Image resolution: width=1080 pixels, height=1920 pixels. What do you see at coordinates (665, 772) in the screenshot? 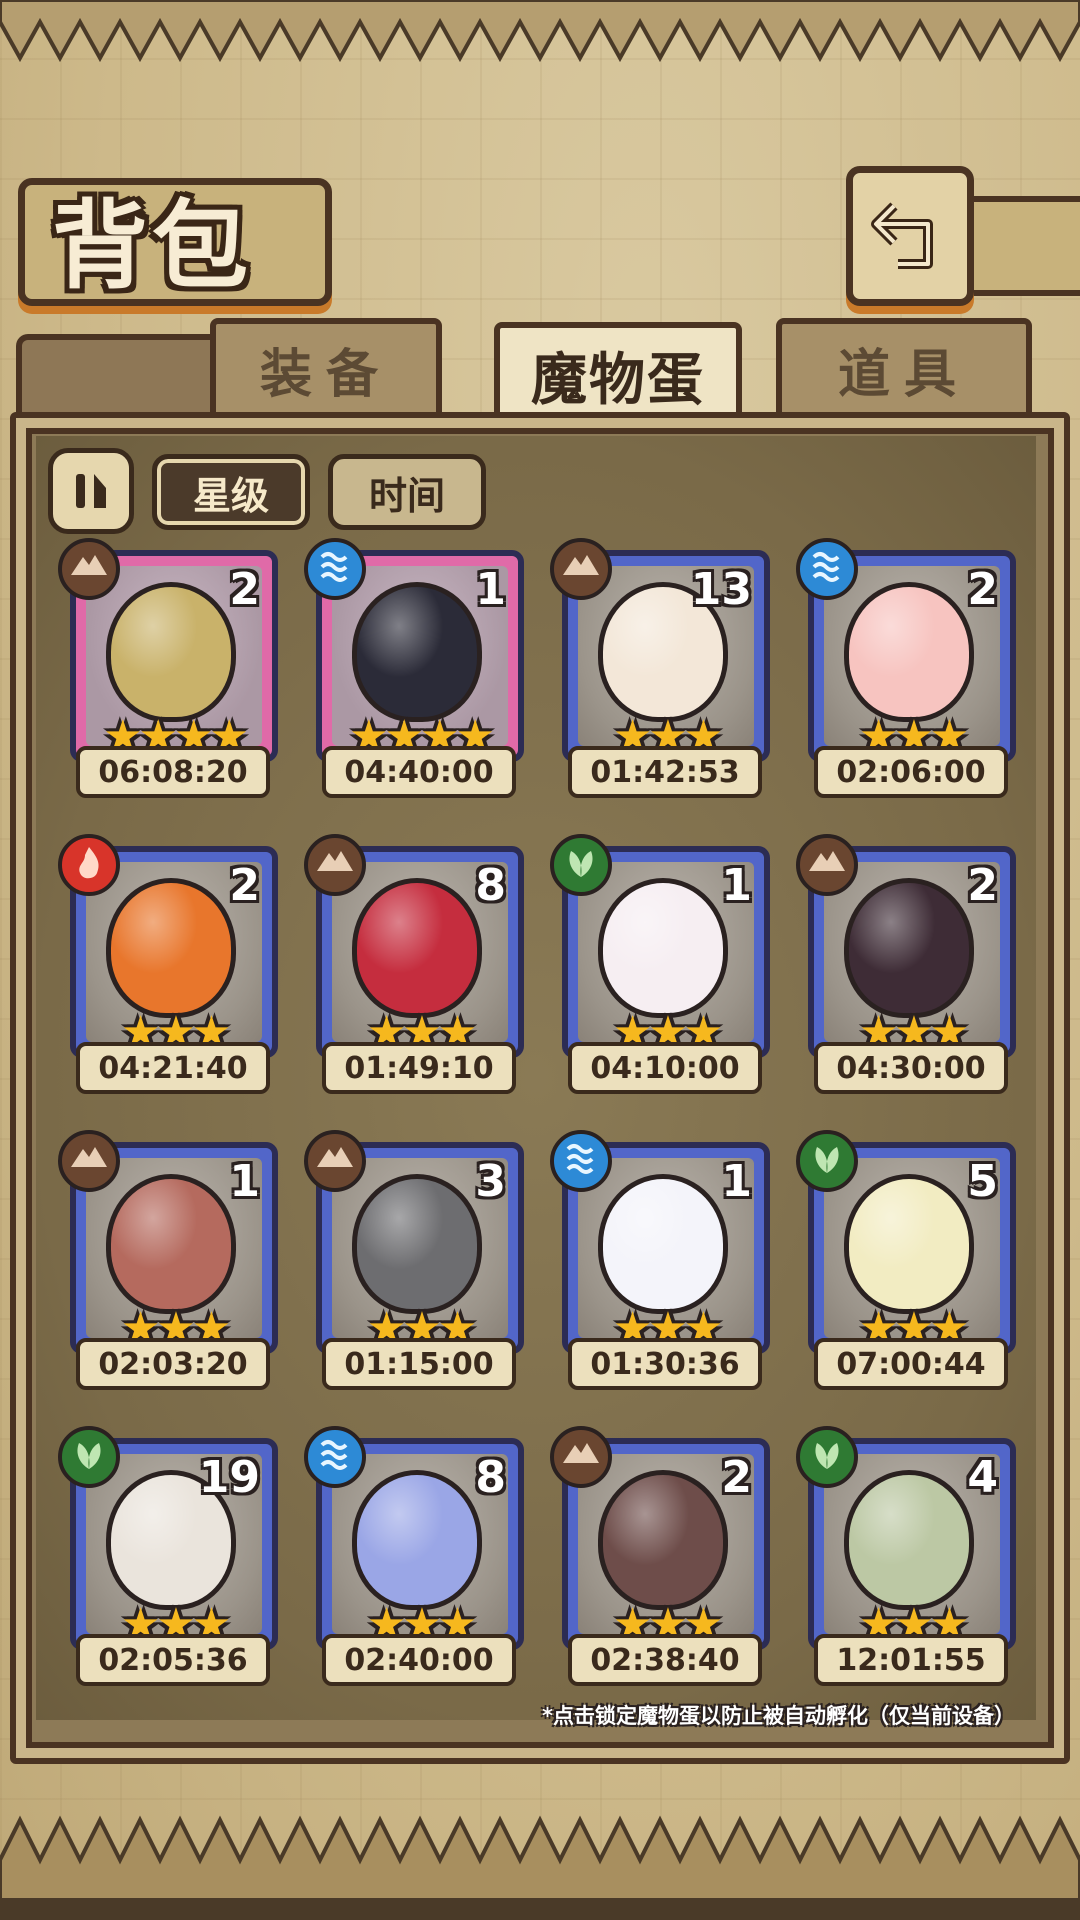
I see `hatch-timer: 01:42:53` at bounding box center [665, 772].